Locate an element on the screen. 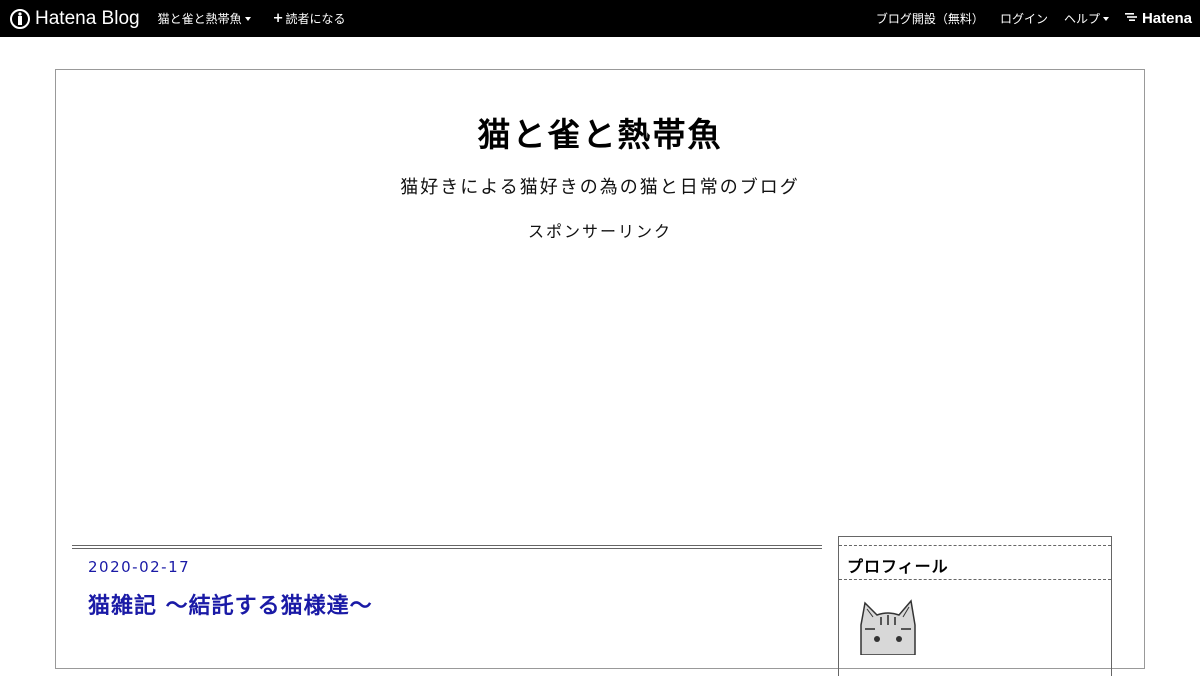 This screenshot has width=1200, height=676. plus-icon: + is located at coordinates (278, 18).